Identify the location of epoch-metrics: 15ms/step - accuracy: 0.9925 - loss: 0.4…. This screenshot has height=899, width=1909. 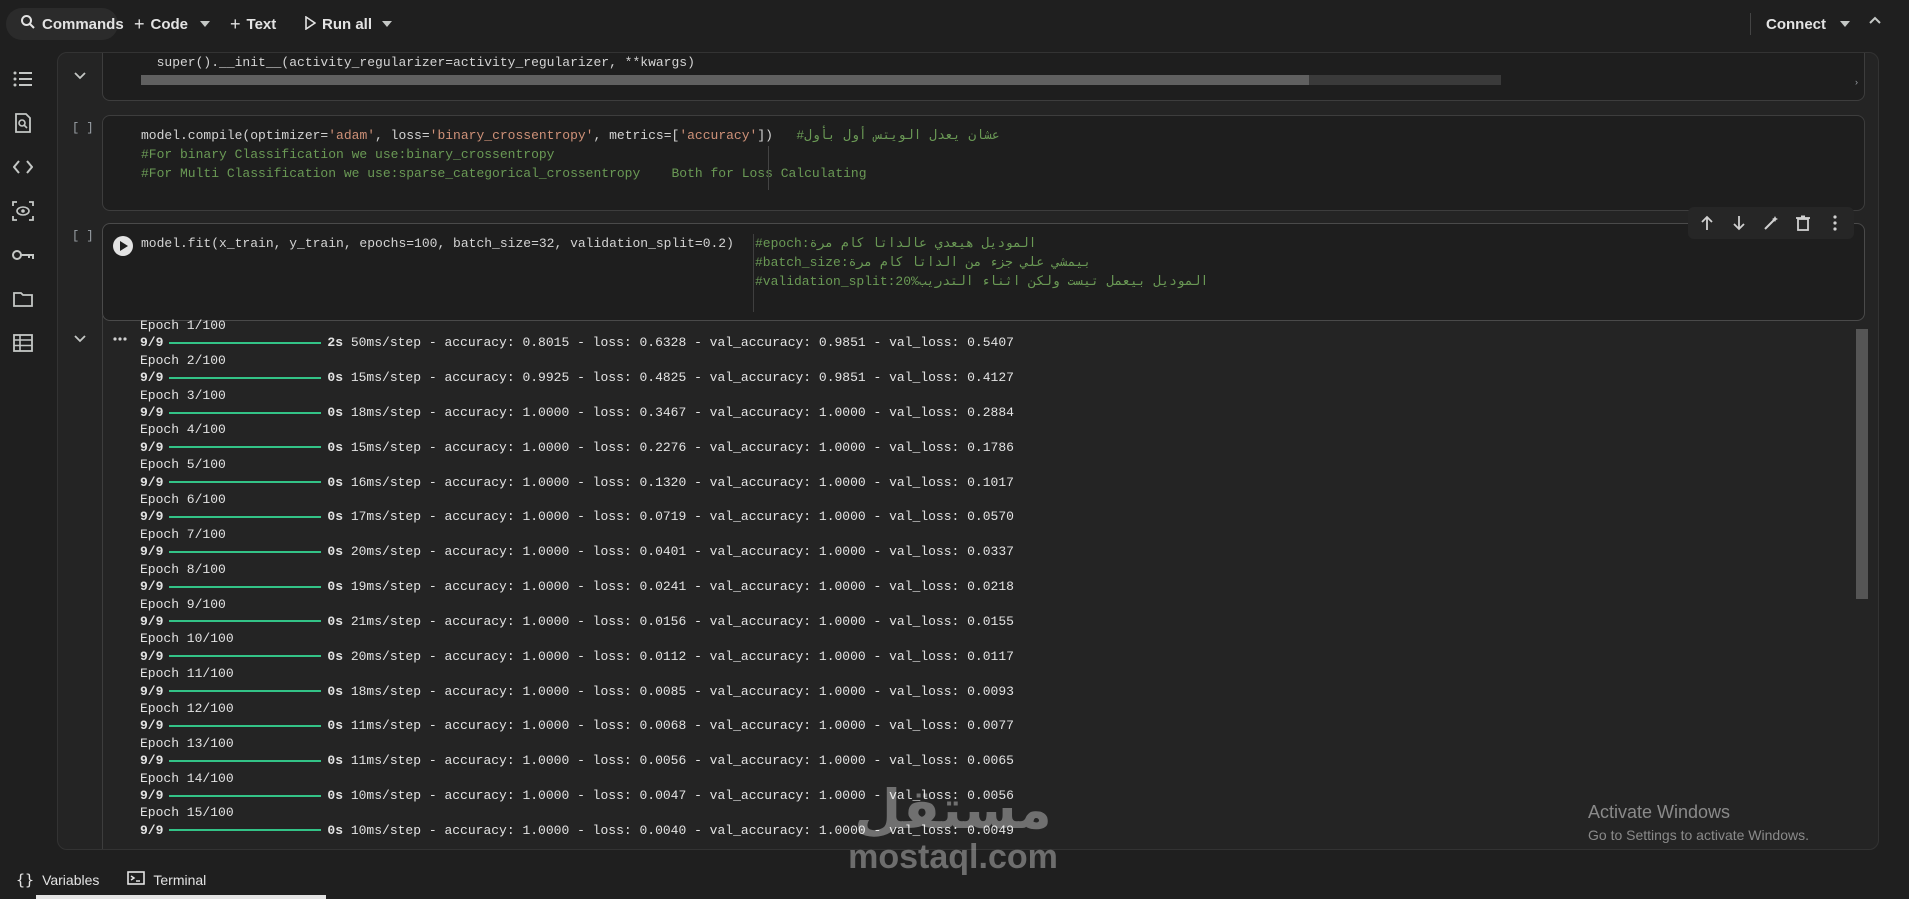
(682, 378).